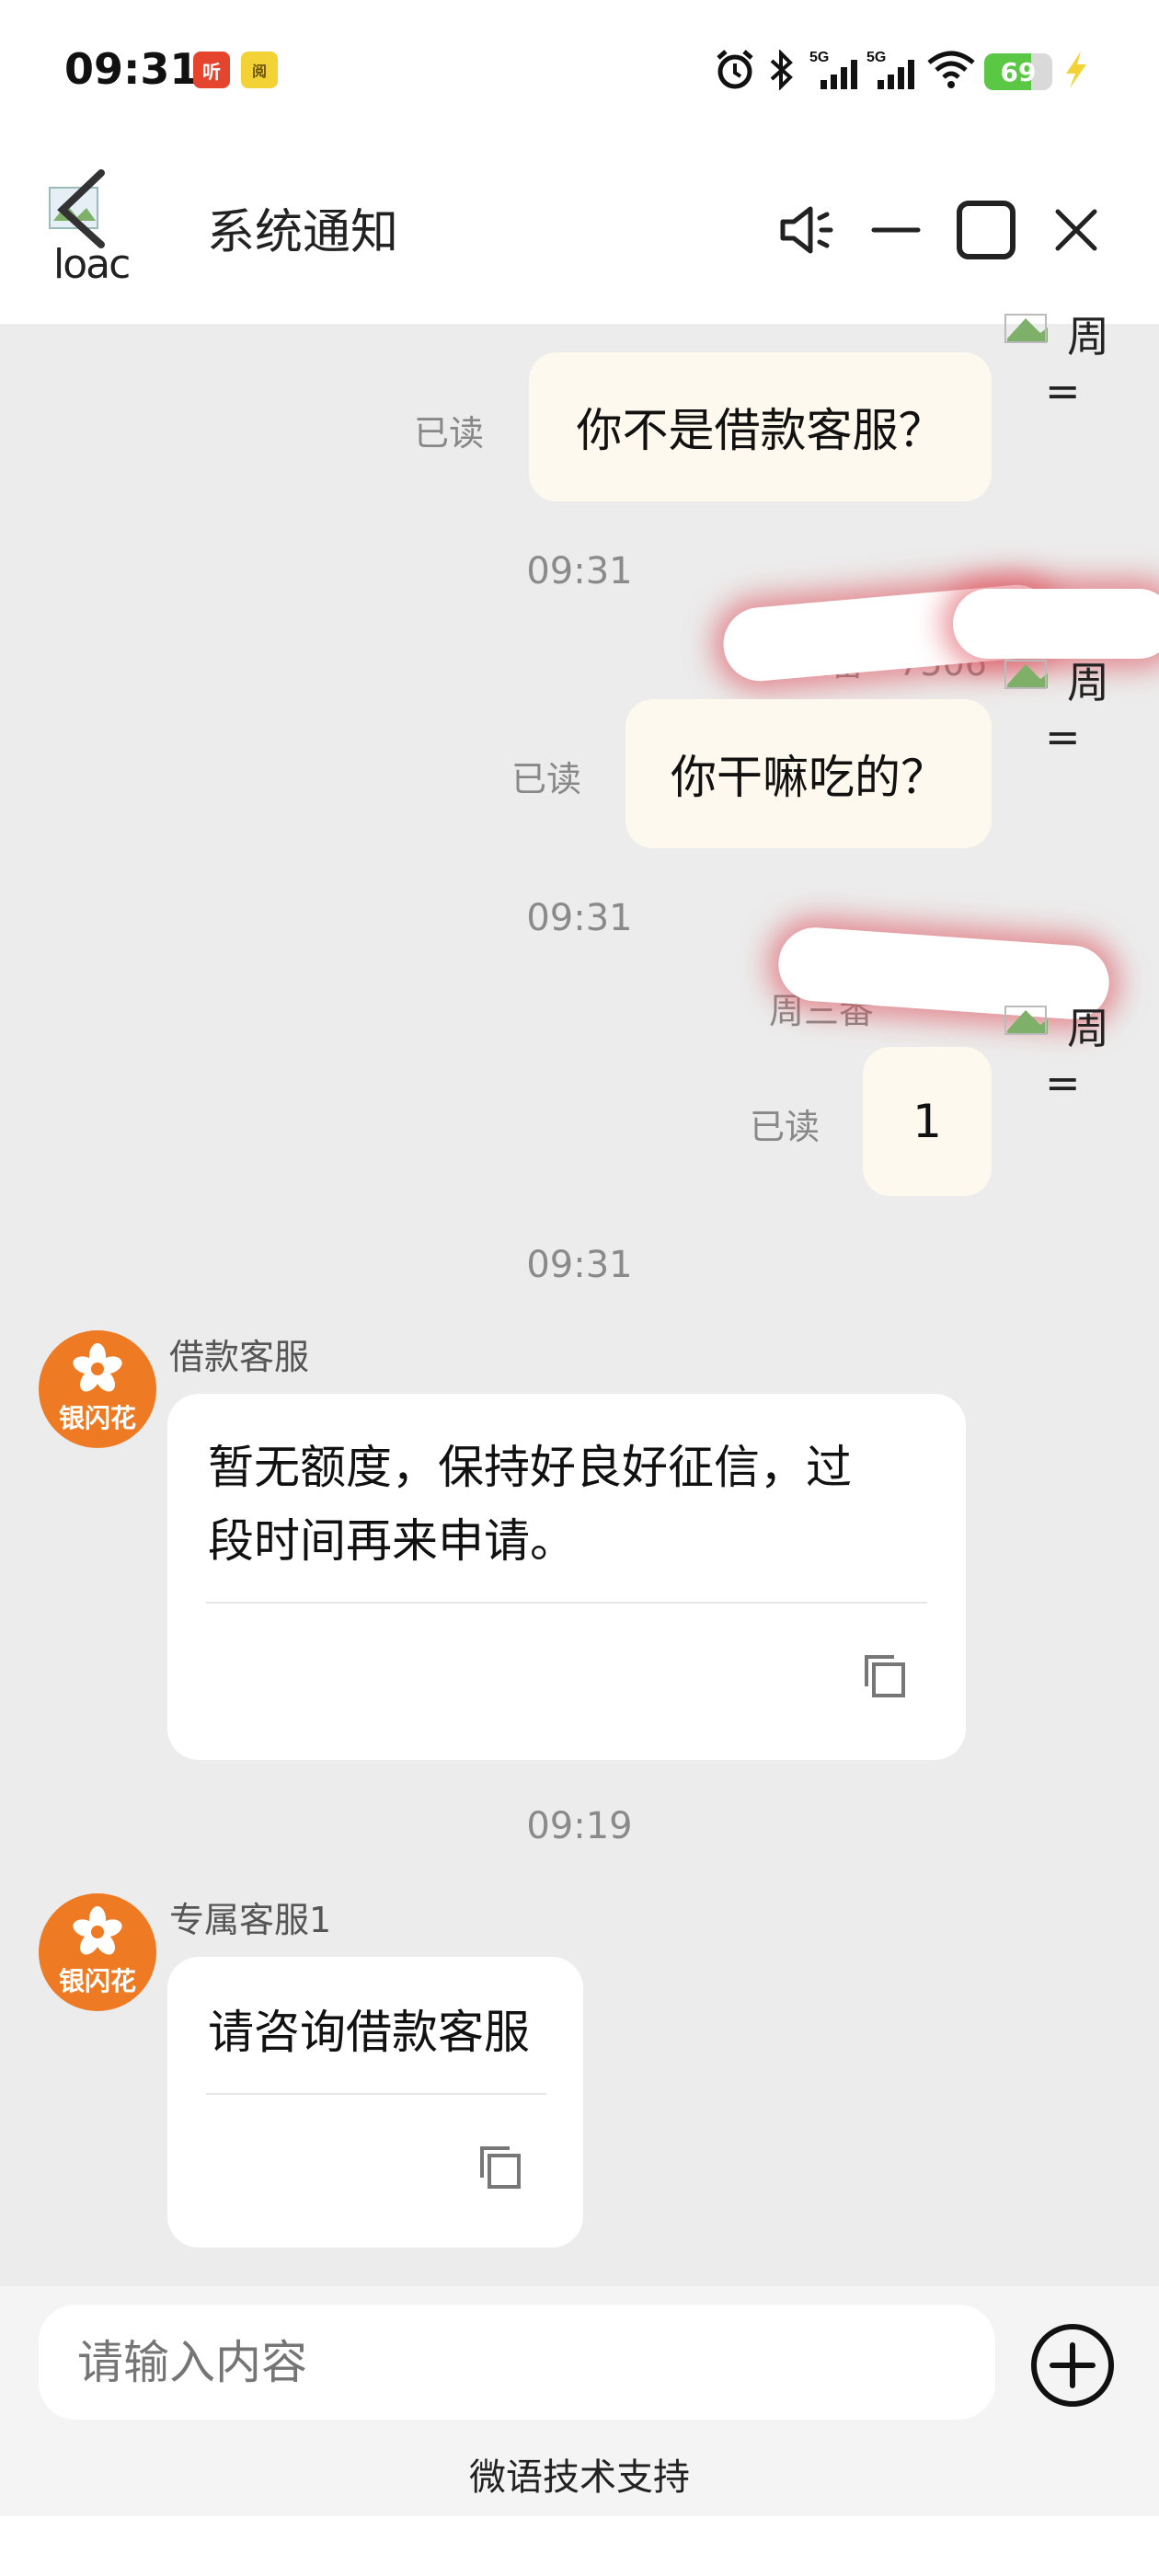 This screenshot has width=1159, height=2576. What do you see at coordinates (1056, 624) in the screenshot?
I see `redaction-scribble` at bounding box center [1056, 624].